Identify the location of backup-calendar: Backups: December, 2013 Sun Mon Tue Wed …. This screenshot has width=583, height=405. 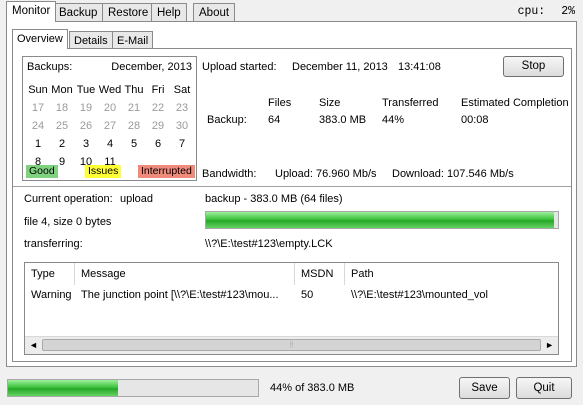
(109, 118).